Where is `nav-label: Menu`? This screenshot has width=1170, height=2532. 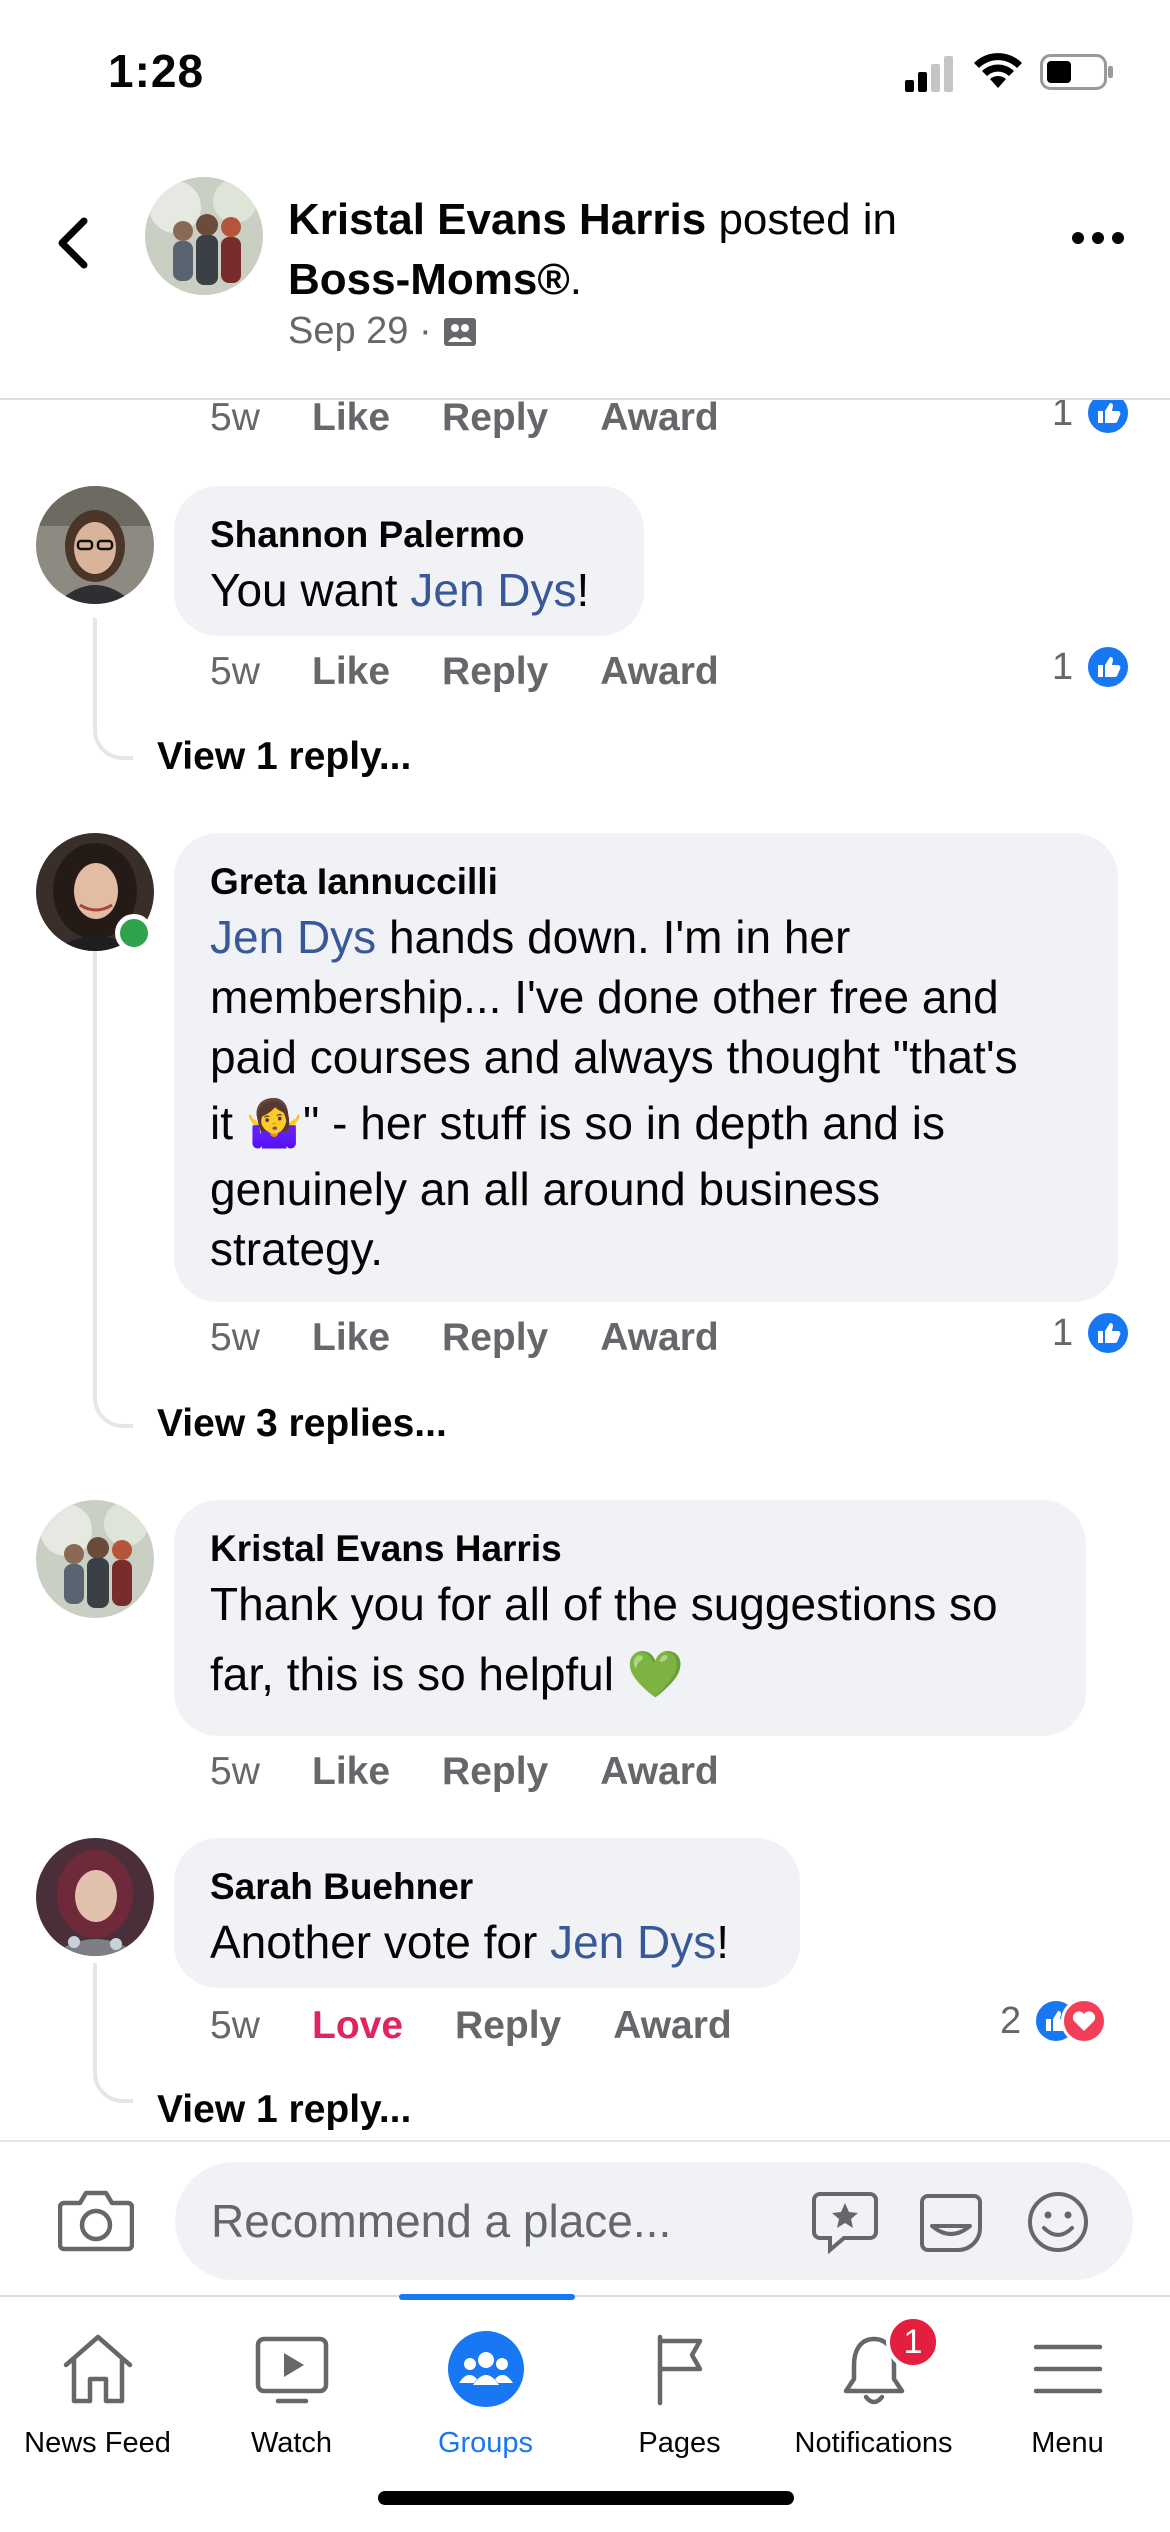
nav-label: Menu is located at coordinates (1067, 2443).